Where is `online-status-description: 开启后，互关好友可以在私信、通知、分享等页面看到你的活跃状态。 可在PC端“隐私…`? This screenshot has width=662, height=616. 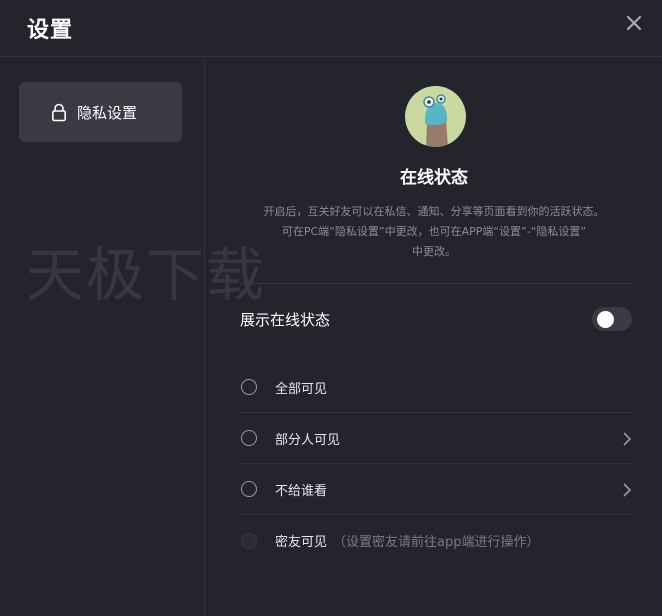
online-status-description: 开启后，互关好友可以在私信、通知、分享等页面看到你的活跃状态。 可在PC端“隐私… is located at coordinates (434, 232).